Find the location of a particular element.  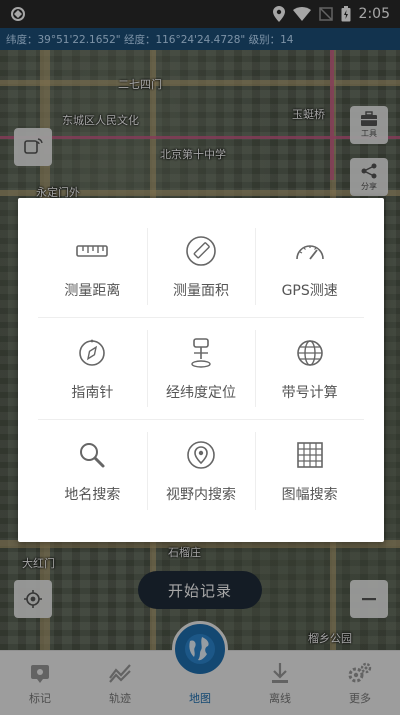

tool-place-search: 地名搜索 is located at coordinates (92, 471).